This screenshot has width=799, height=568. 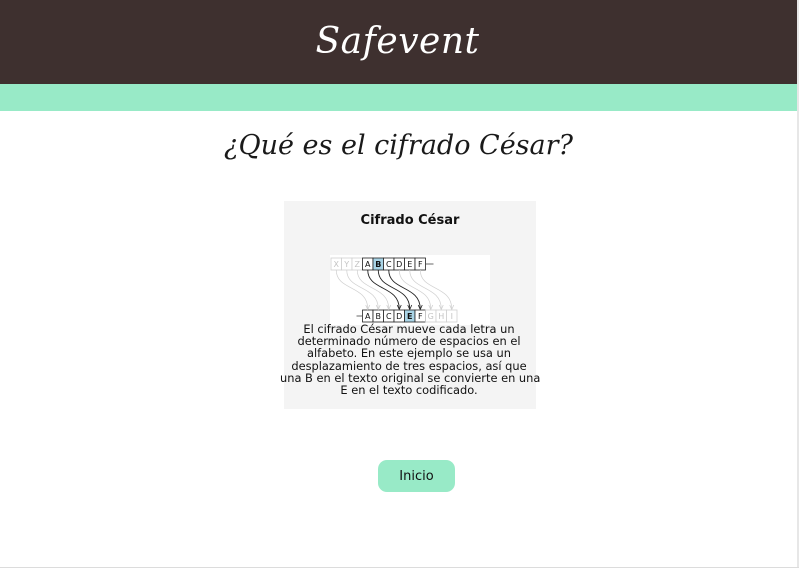 I want to click on accent-band, so click(x=398, y=97).